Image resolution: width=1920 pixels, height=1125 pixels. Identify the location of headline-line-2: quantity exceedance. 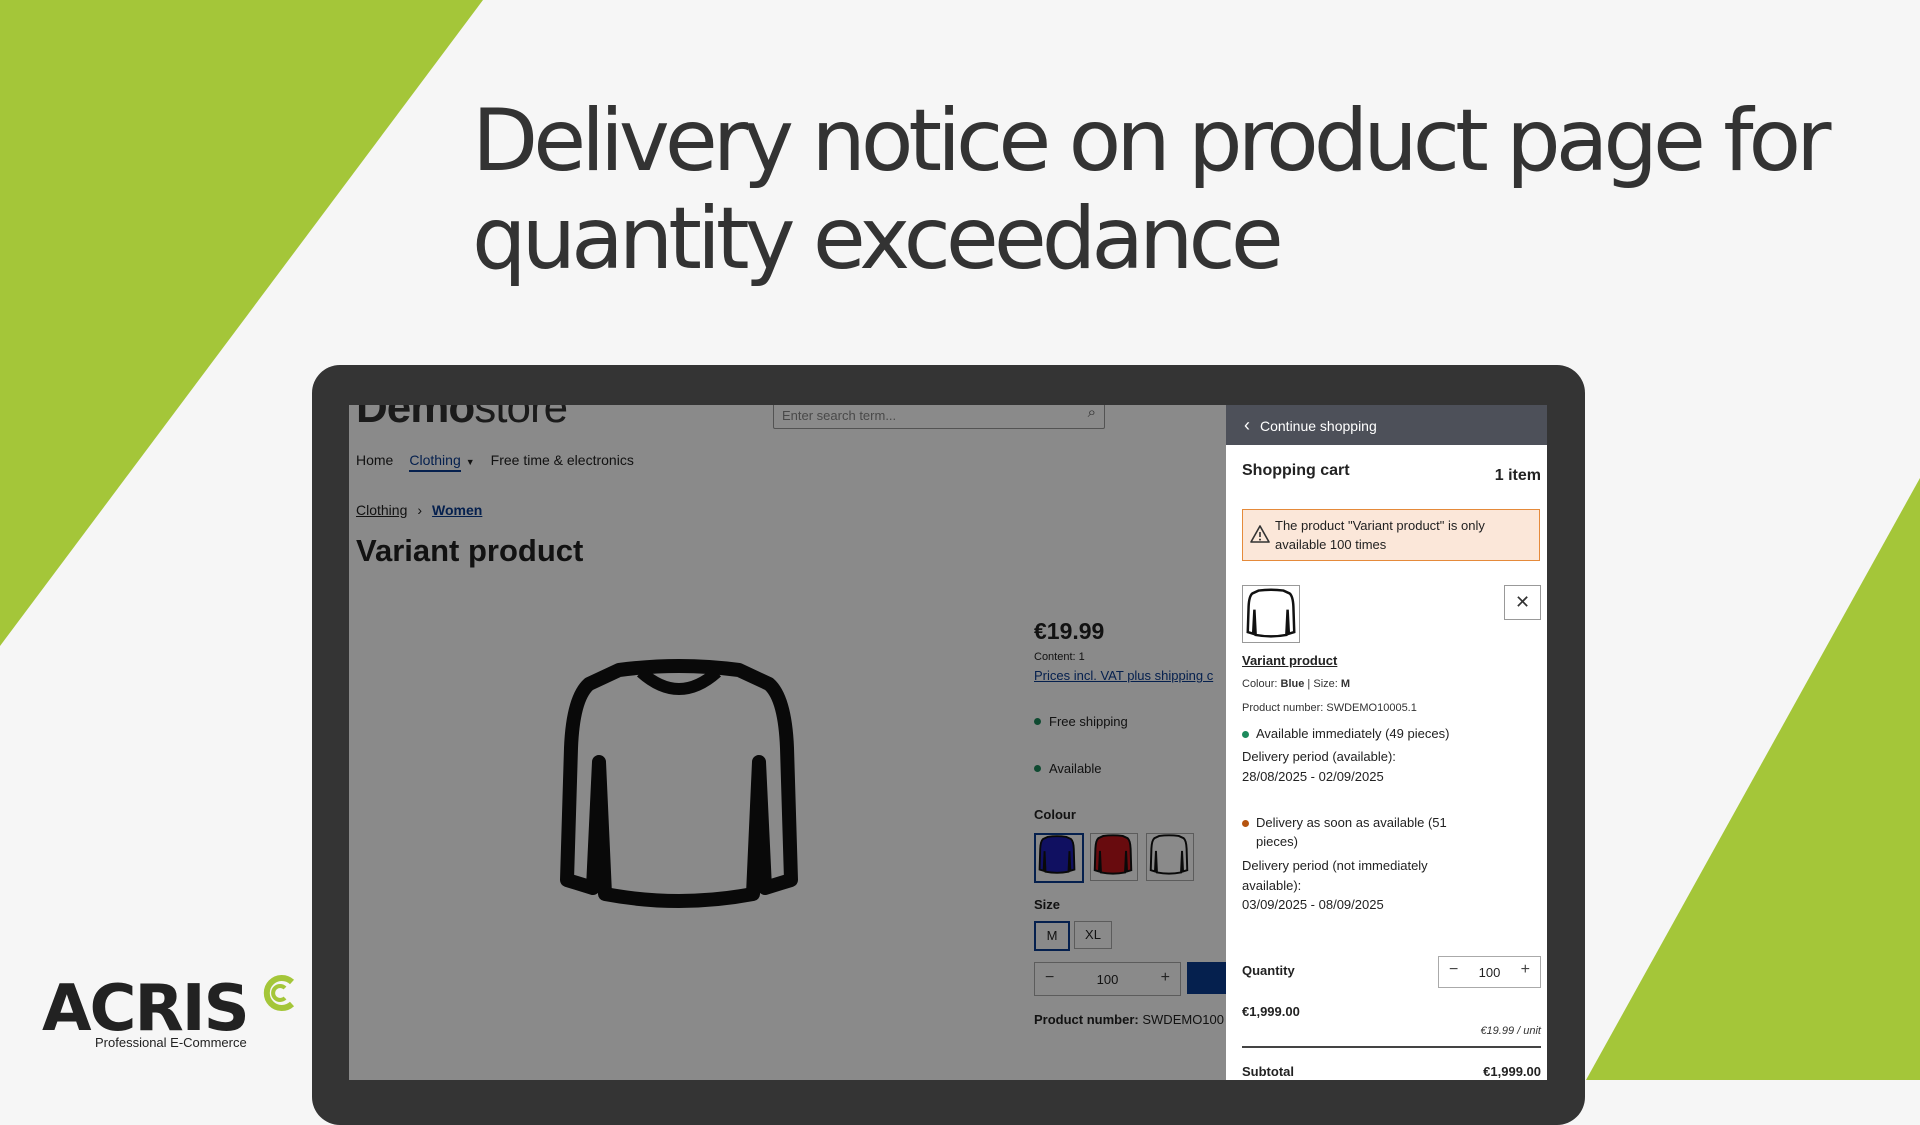
(878, 239).